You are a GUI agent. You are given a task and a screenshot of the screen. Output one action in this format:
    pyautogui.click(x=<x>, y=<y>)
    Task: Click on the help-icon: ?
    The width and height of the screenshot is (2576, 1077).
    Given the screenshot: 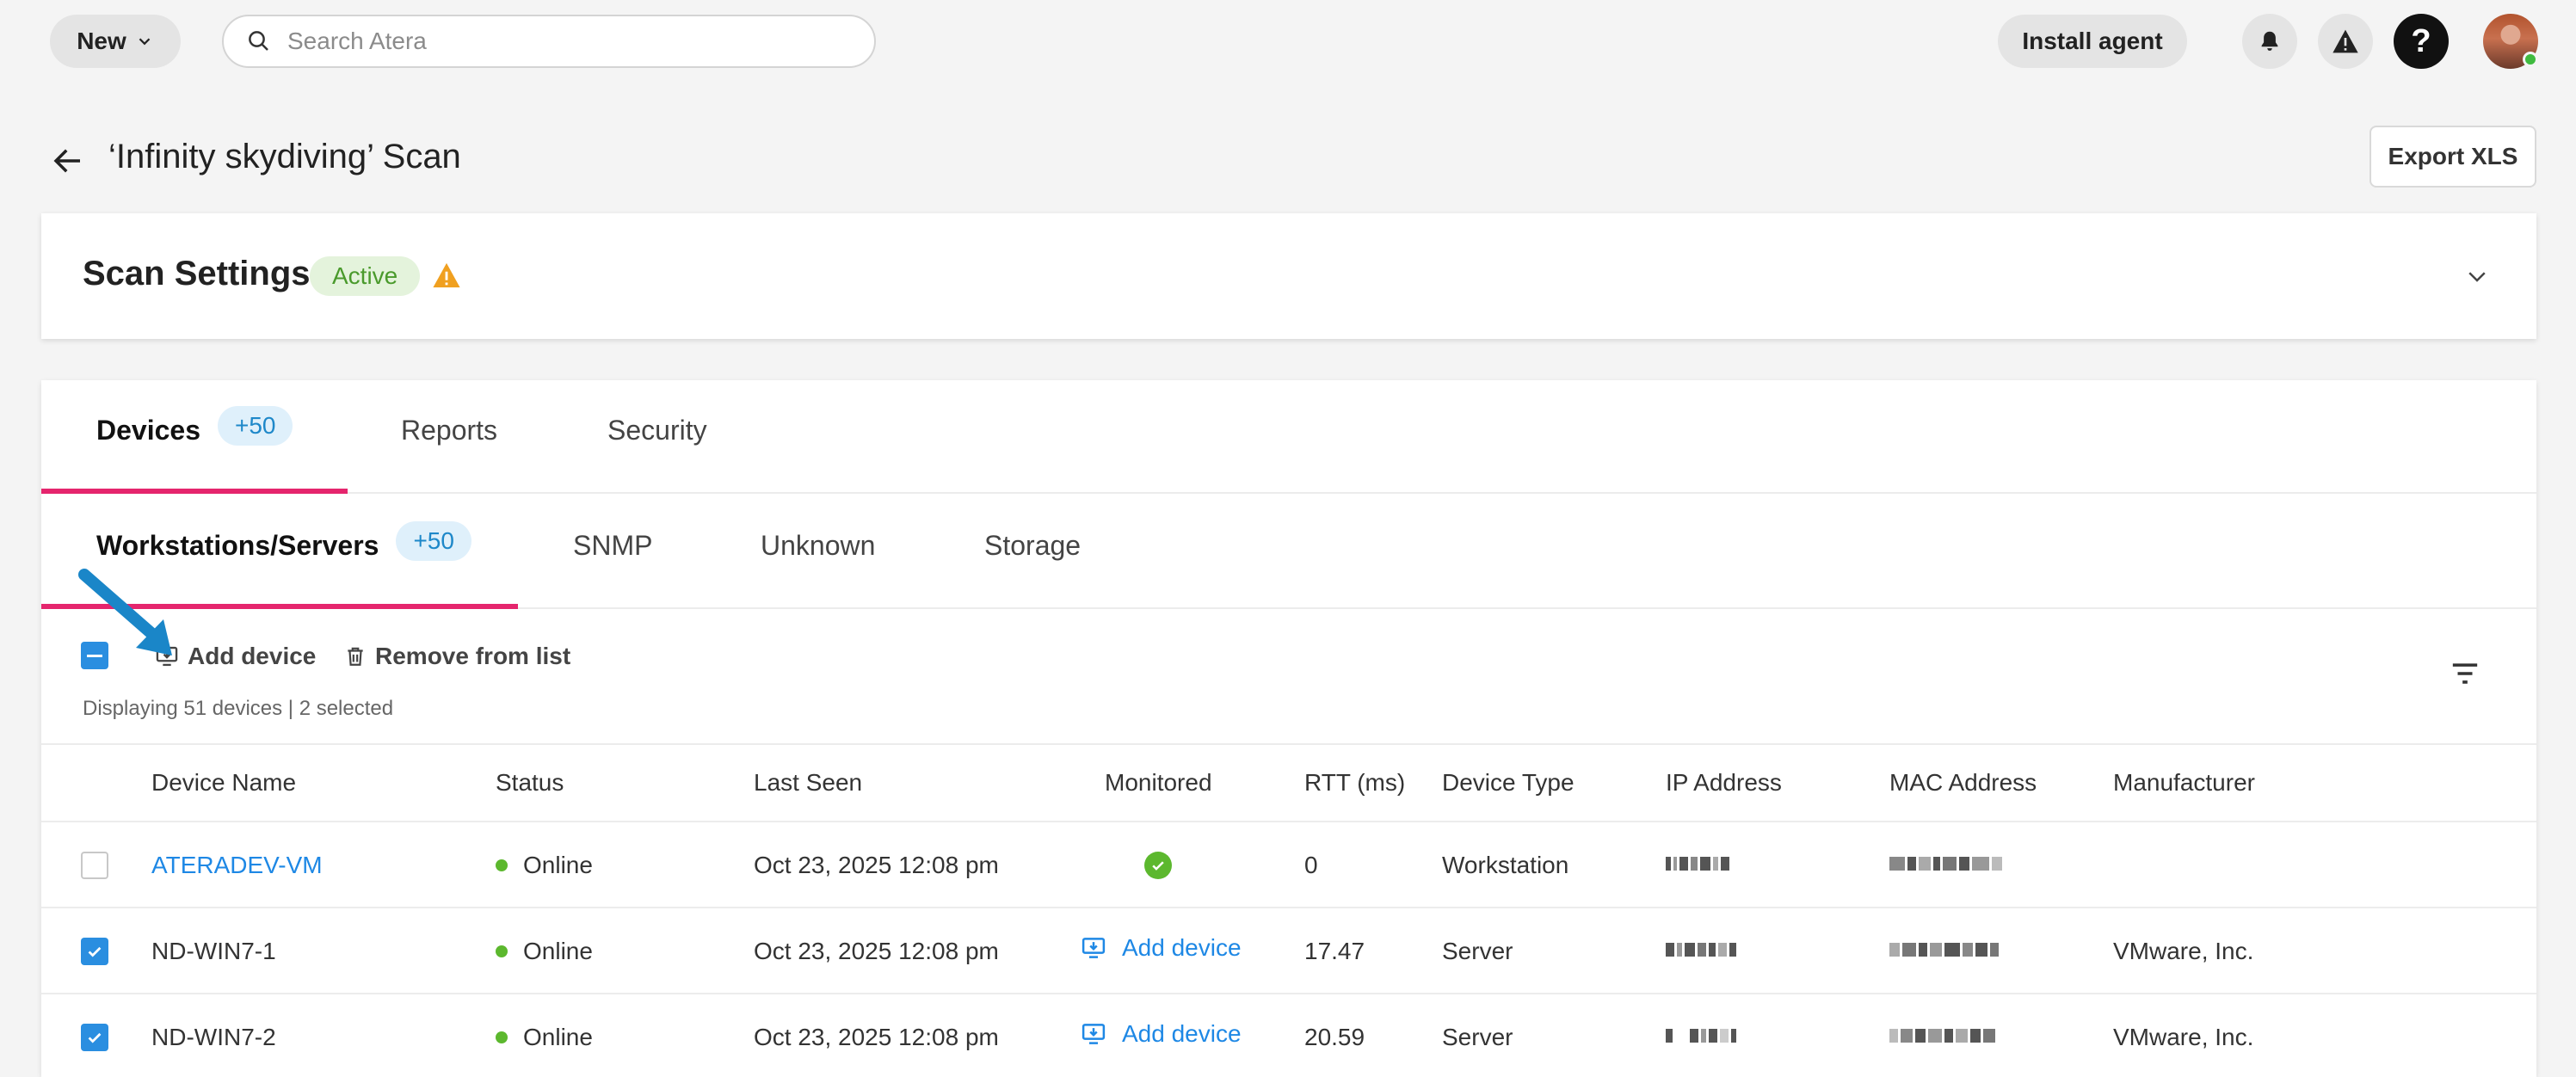 What is the action you would take?
    pyautogui.click(x=2421, y=40)
    